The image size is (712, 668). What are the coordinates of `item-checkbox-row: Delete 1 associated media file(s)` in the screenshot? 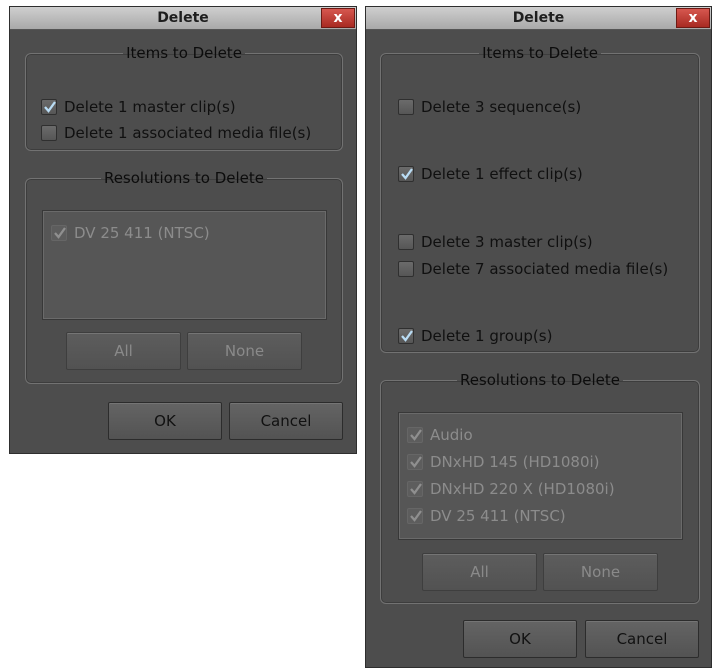 It's located at (176, 133).